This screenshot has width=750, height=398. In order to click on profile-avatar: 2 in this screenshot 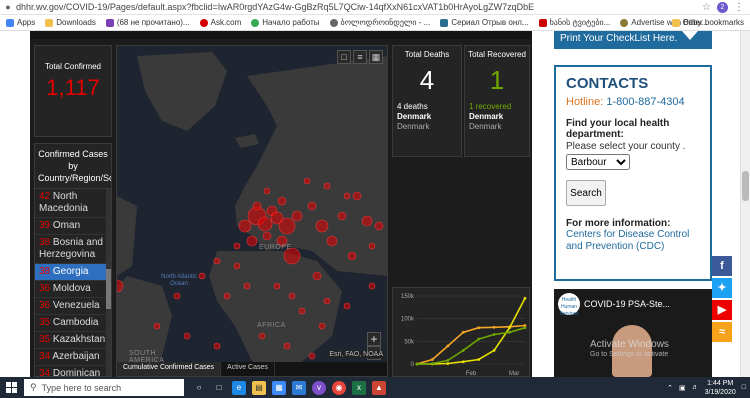, I will do `click(722, 7)`.